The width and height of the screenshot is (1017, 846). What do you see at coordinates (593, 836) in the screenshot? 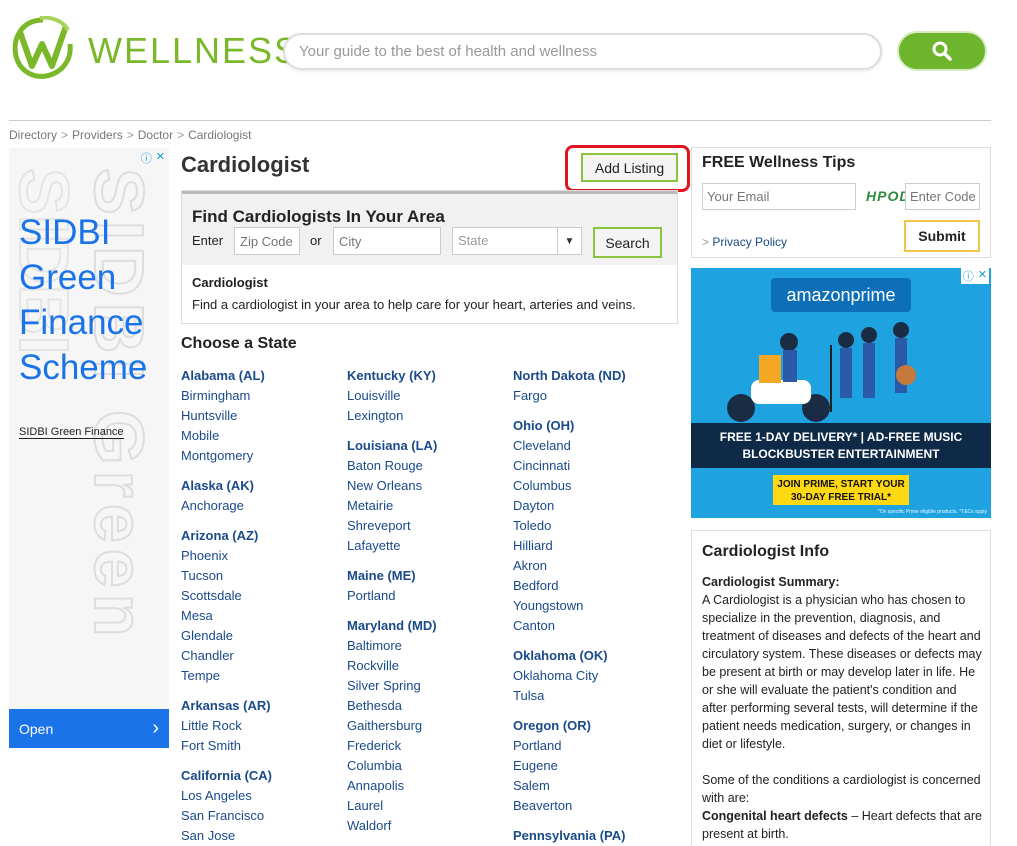
I see `state-link: Pennsylvania (PA)` at bounding box center [593, 836].